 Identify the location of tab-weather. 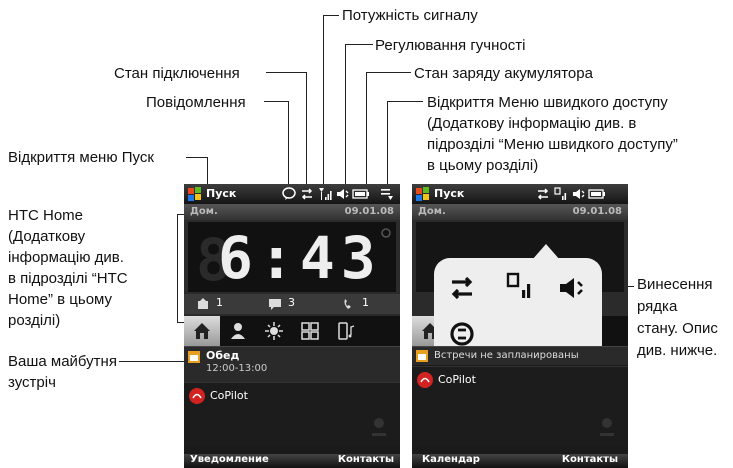
(274, 331).